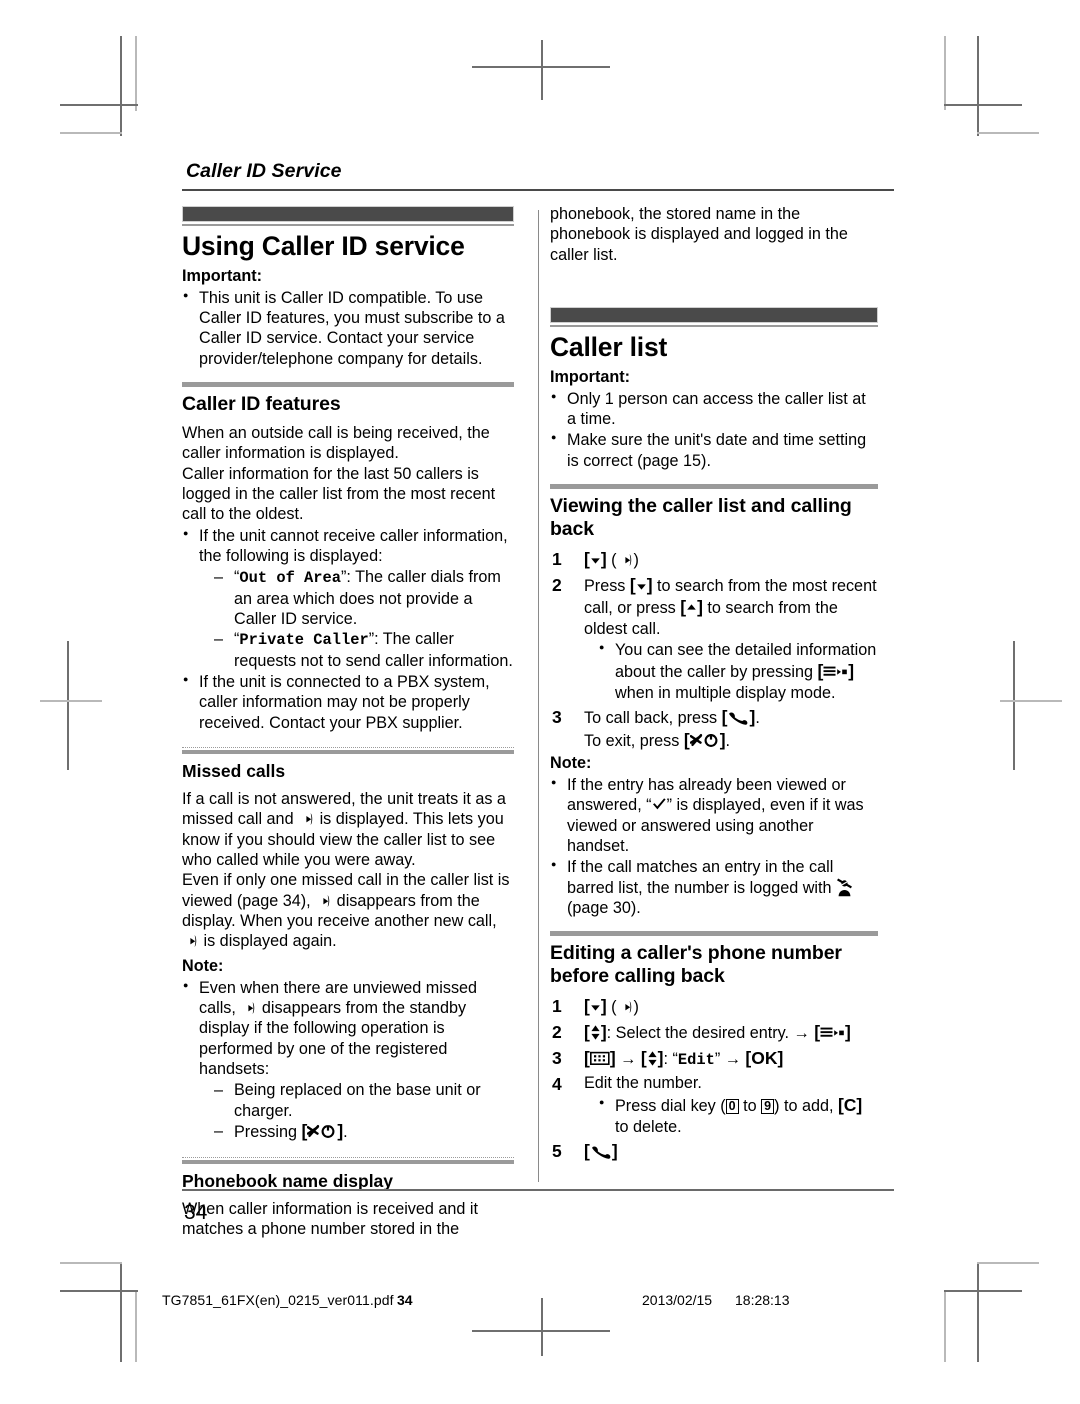  Describe the element at coordinates (604, 908) in the screenshot. I see `text-fragment: (page 30).` at that location.